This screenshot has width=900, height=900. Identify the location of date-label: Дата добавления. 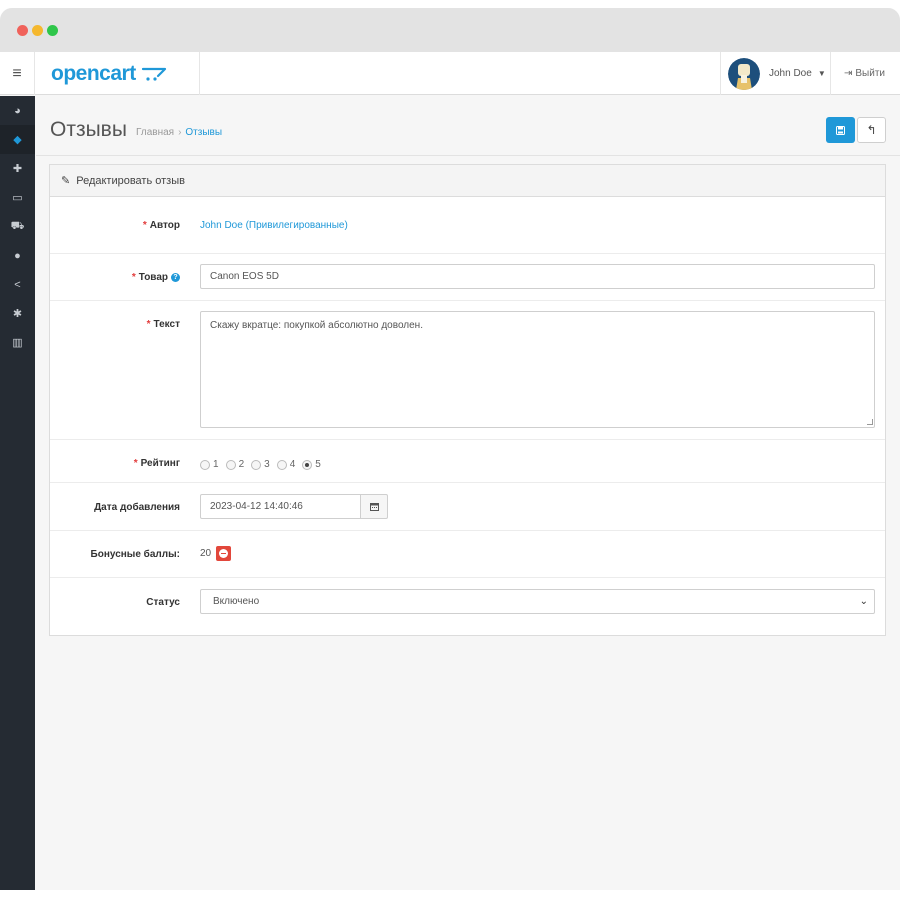
(137, 507).